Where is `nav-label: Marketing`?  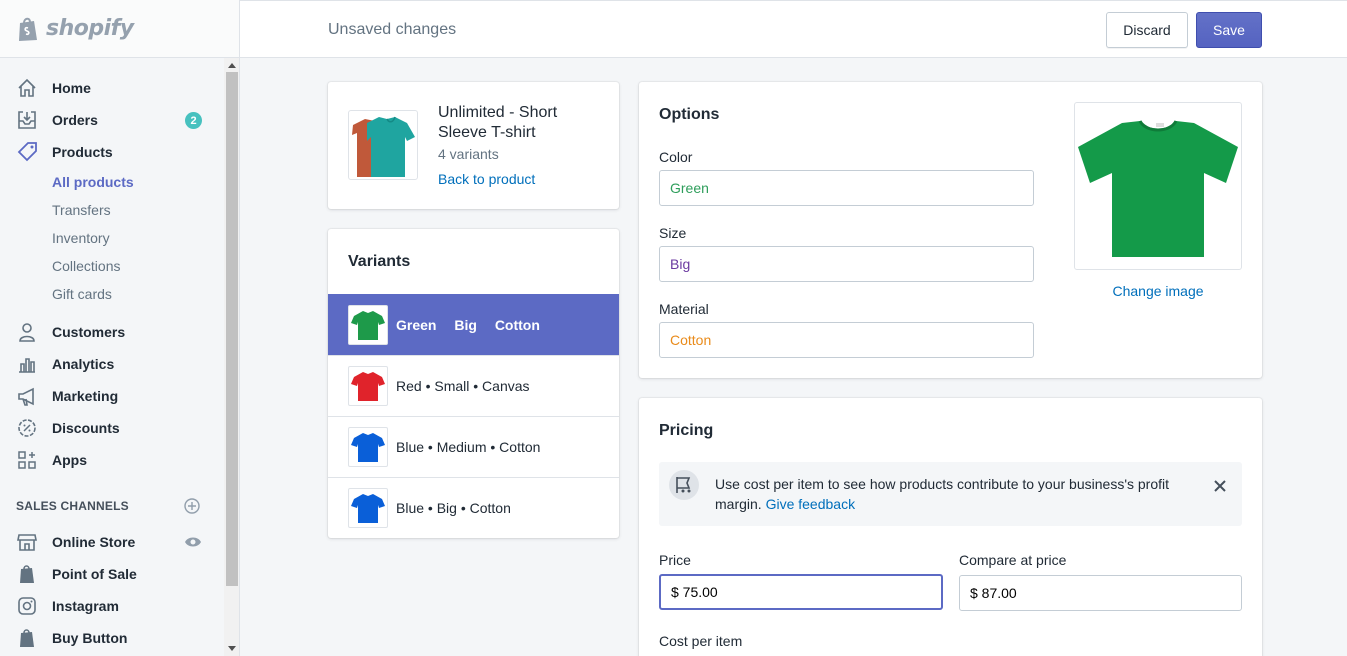
nav-label: Marketing is located at coordinates (85, 396).